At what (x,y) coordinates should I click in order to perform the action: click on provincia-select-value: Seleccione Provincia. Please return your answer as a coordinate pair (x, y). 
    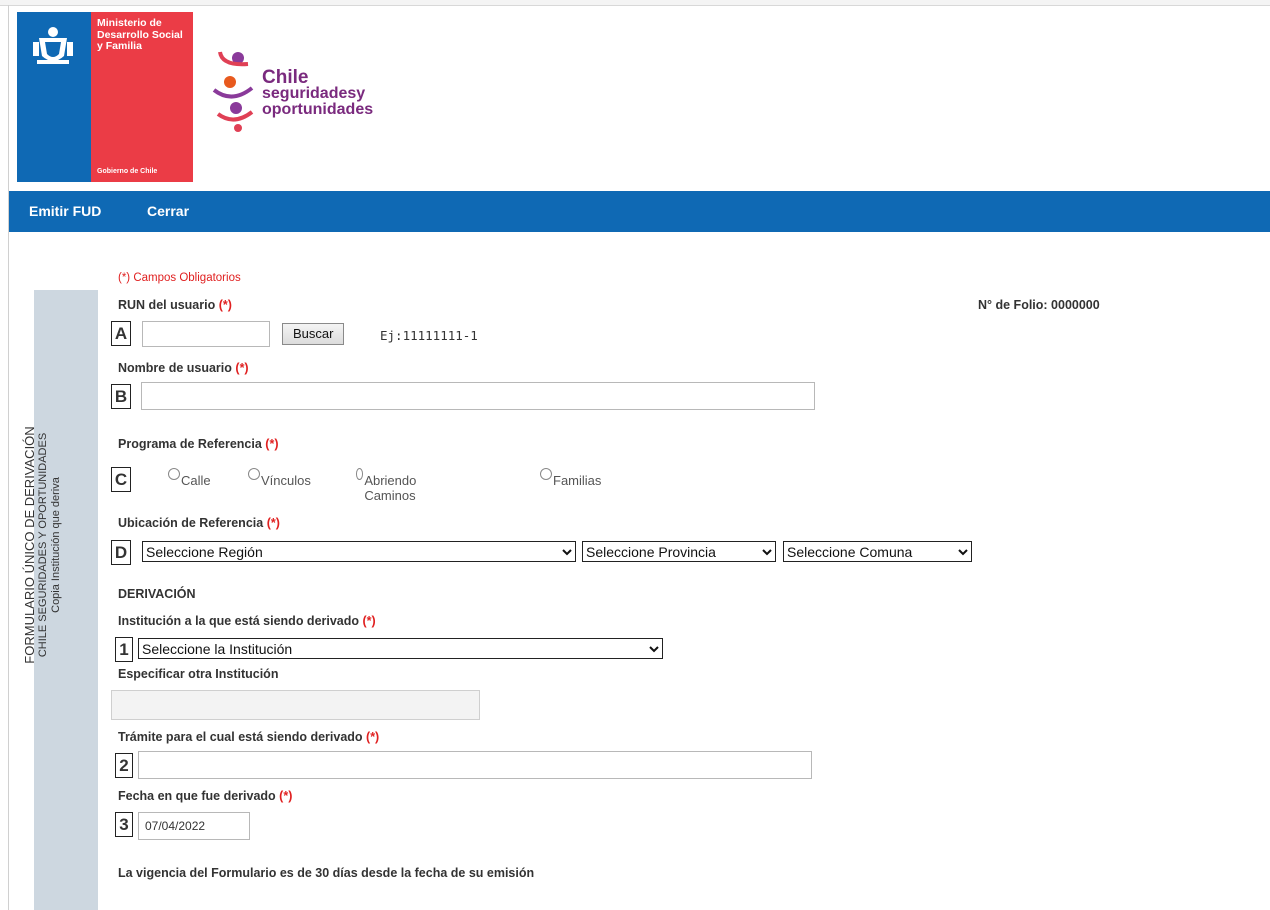
    Looking at the image, I should click on (651, 551).